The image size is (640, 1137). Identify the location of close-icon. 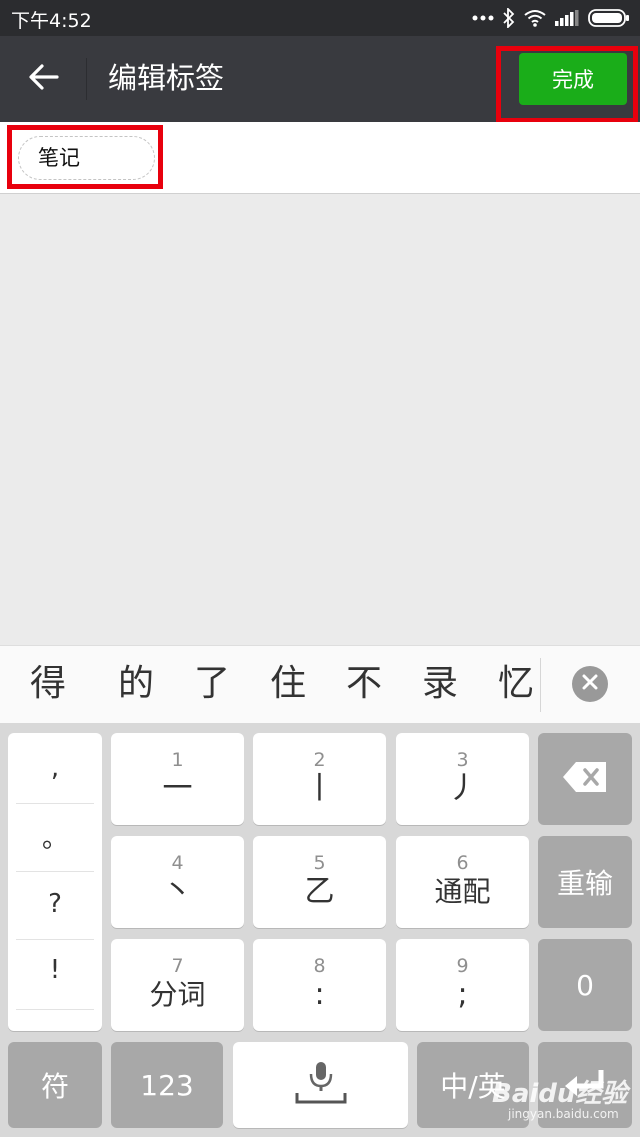
(590, 684).